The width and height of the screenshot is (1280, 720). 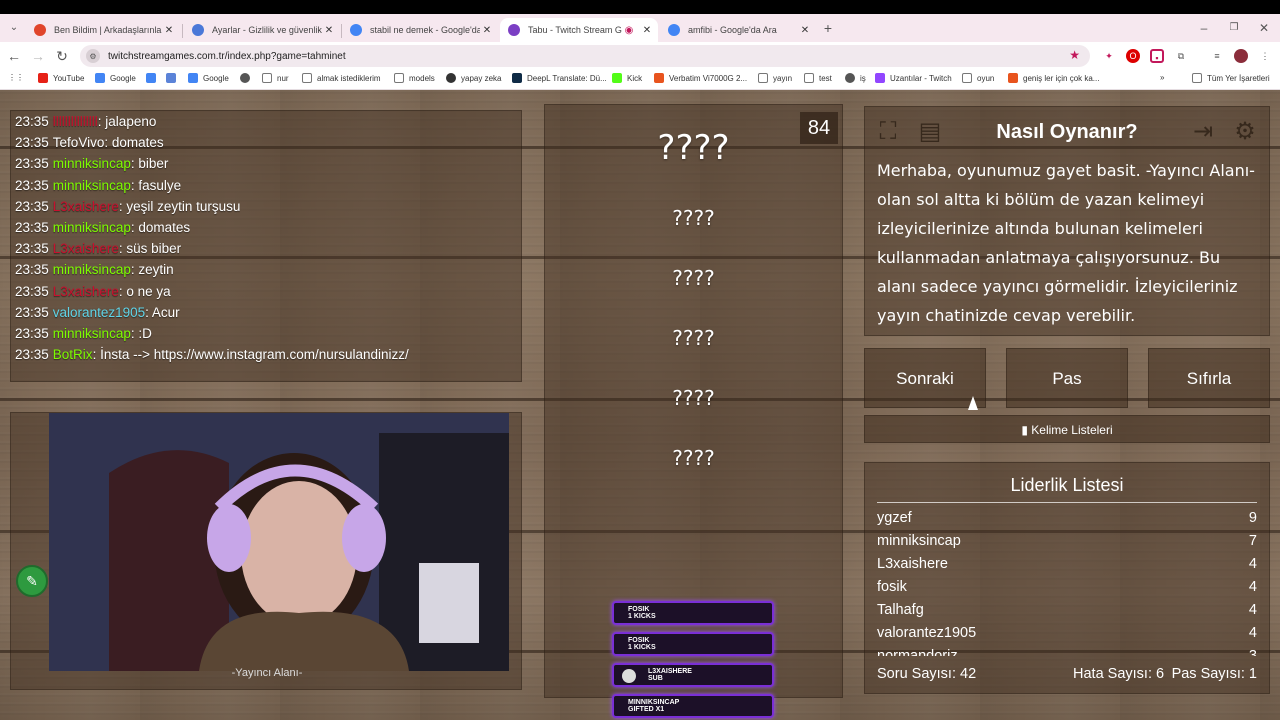 I want to click on leaderboard-row: fosik 4, so click(x=1067, y=587).